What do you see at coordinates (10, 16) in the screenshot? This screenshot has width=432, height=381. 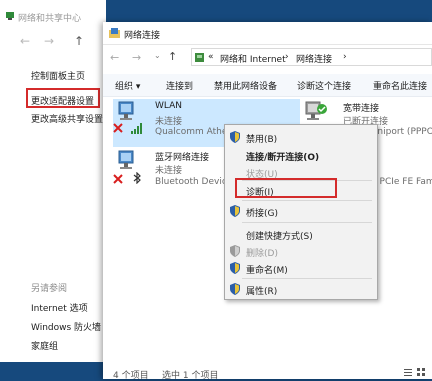 I see `network-center-icon` at bounding box center [10, 16].